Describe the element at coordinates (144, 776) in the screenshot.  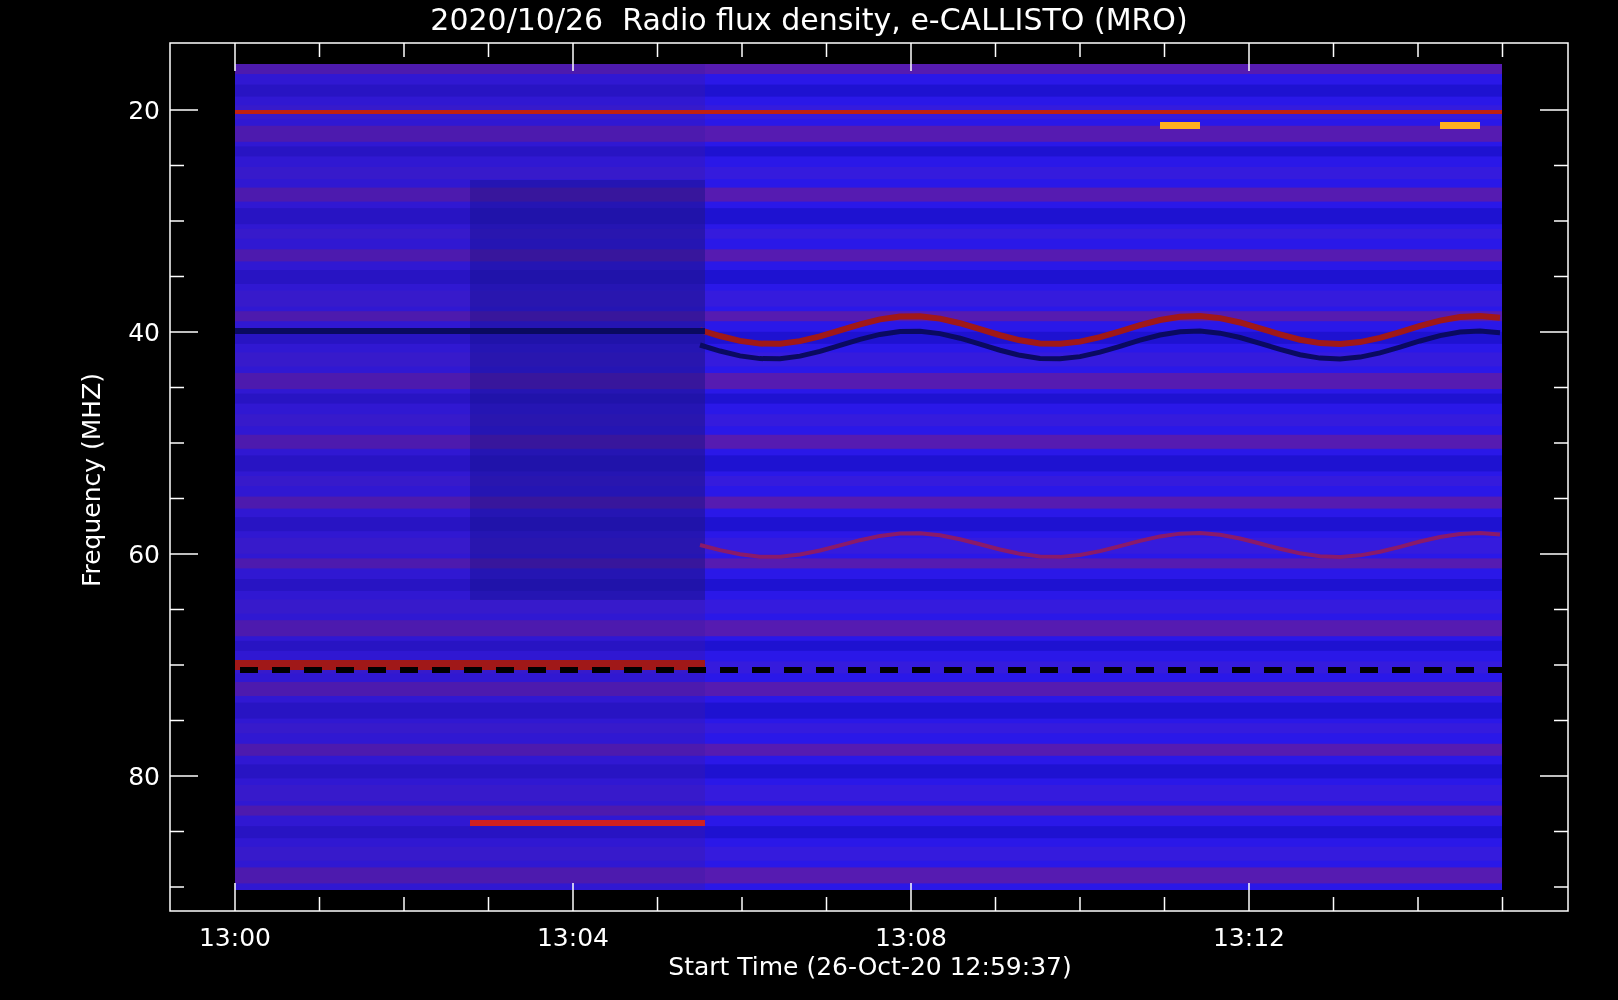
I see `y-tick-label: 80` at that location.